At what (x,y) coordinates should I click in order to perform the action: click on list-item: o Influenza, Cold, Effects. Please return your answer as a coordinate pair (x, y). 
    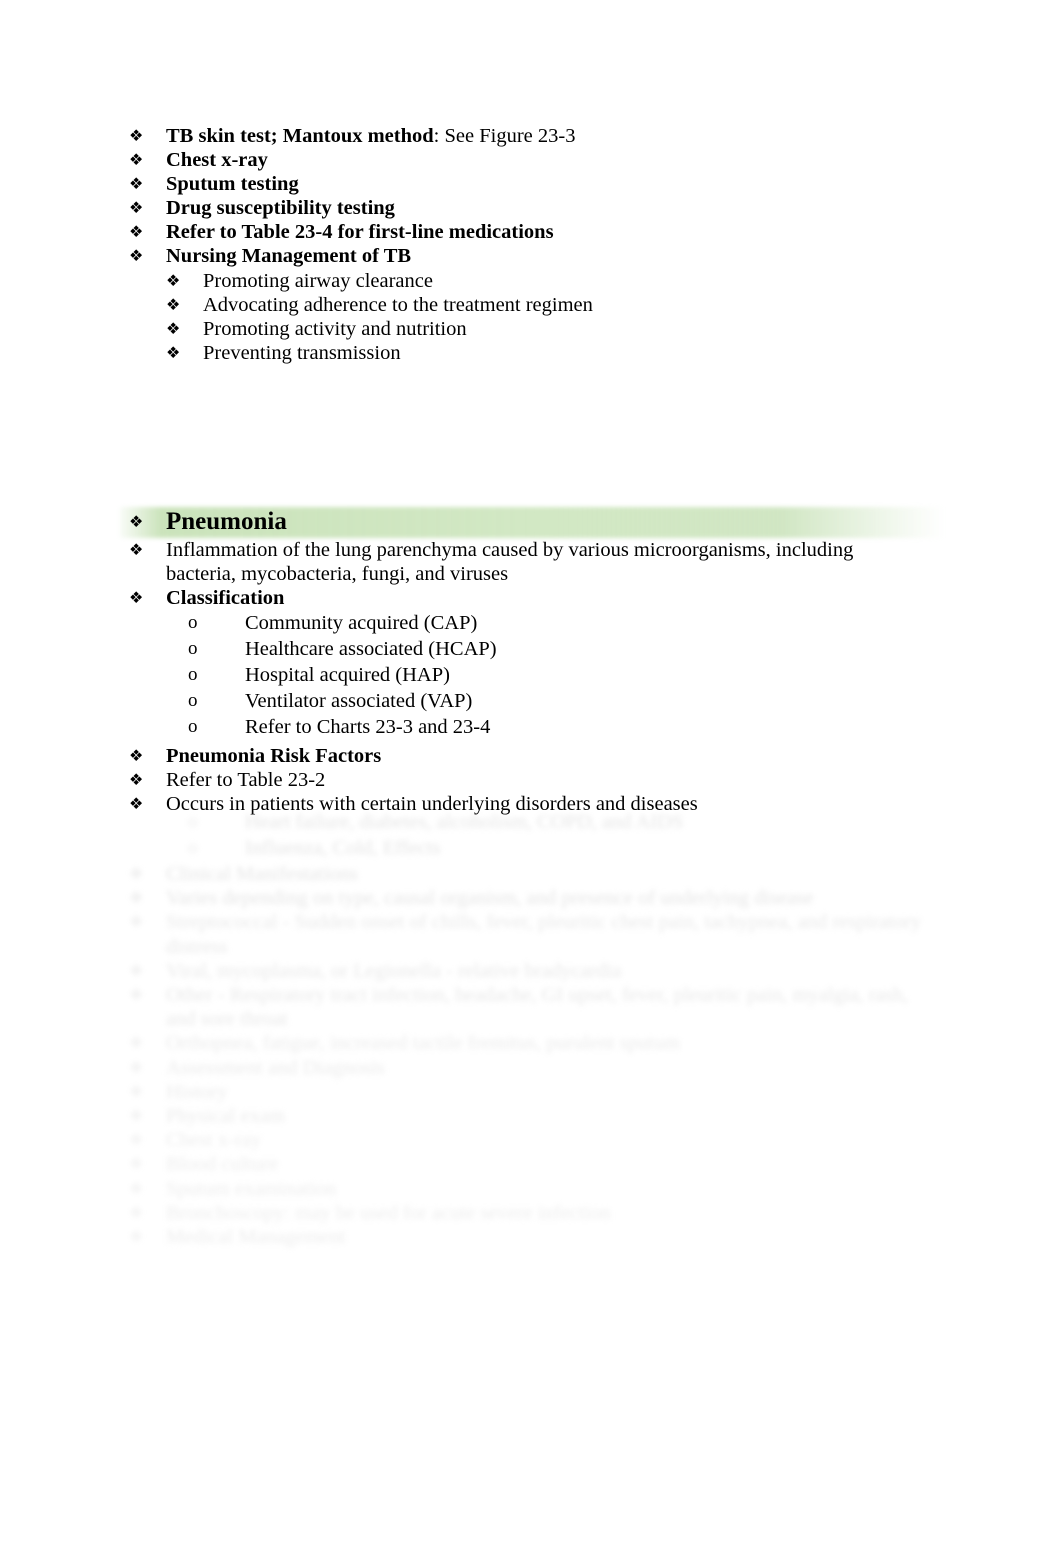
    Looking at the image, I should click on (531, 849).